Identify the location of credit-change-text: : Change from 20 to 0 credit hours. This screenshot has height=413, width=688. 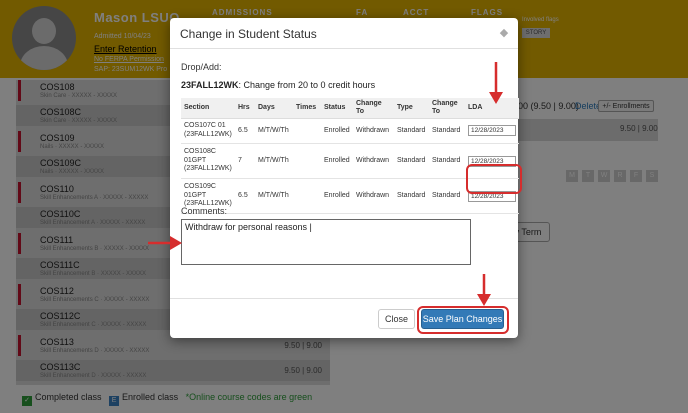
(307, 85).